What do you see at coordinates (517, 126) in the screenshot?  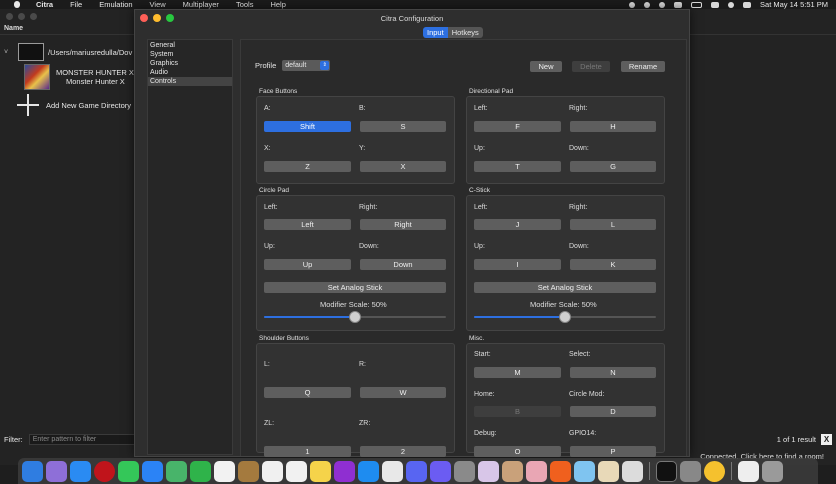 I see `dpad-left-binding: F` at bounding box center [517, 126].